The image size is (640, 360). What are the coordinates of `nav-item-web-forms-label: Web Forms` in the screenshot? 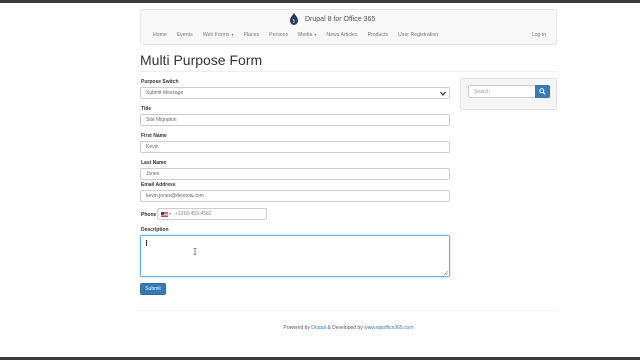 It's located at (216, 35).